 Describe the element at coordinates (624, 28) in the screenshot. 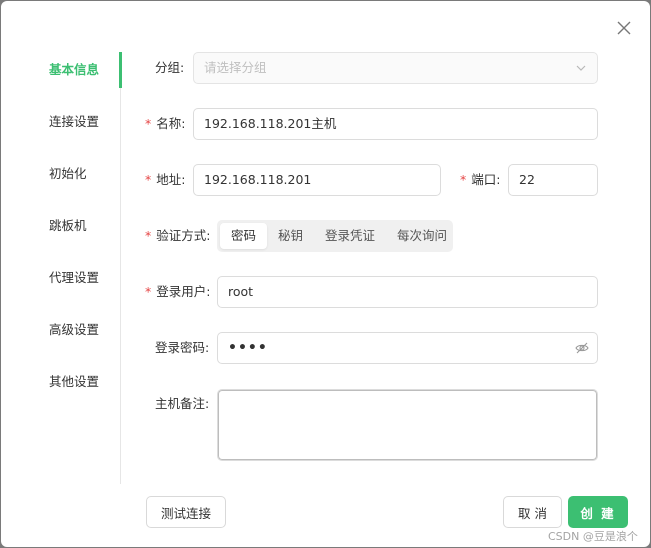

I see `close-icon` at that location.